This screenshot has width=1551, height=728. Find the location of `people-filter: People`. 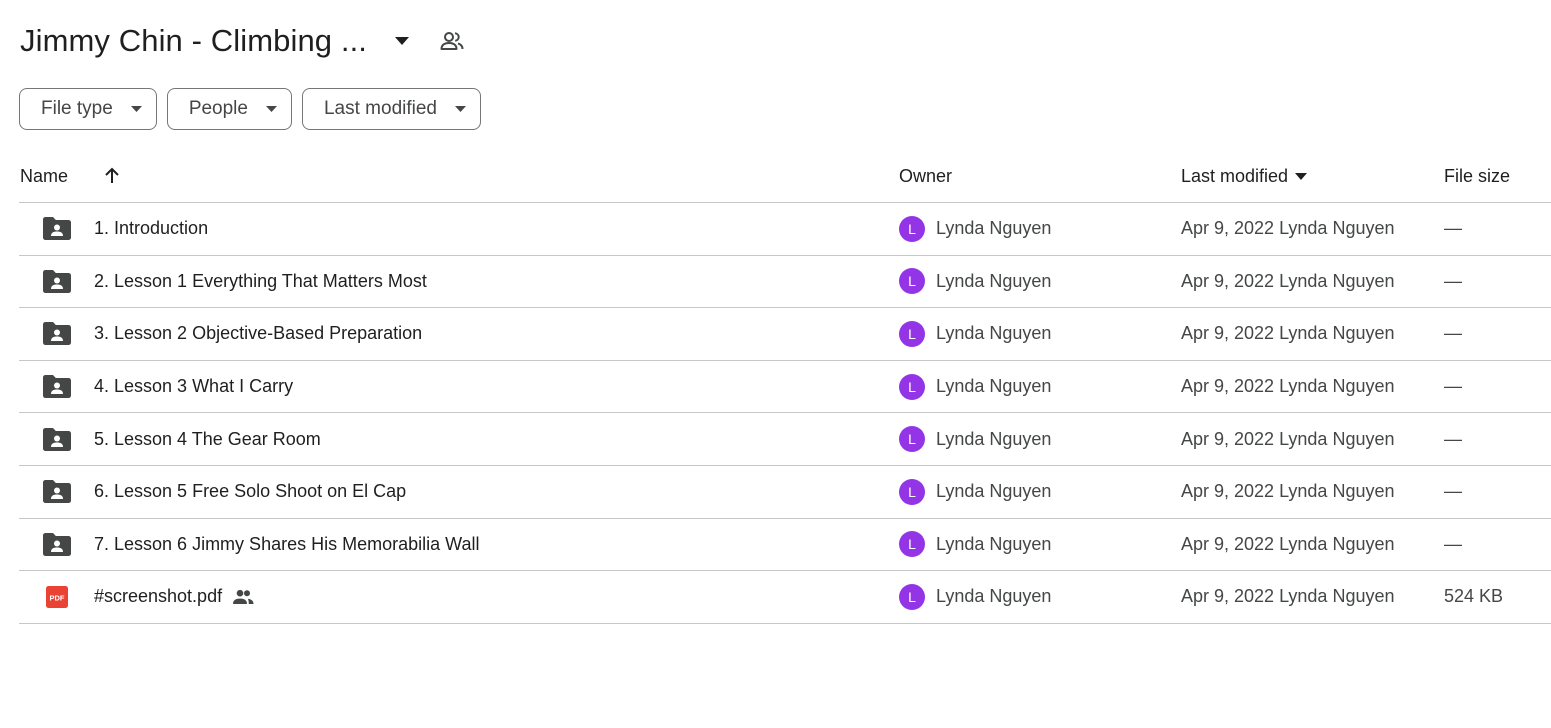

people-filter: People is located at coordinates (229, 109).